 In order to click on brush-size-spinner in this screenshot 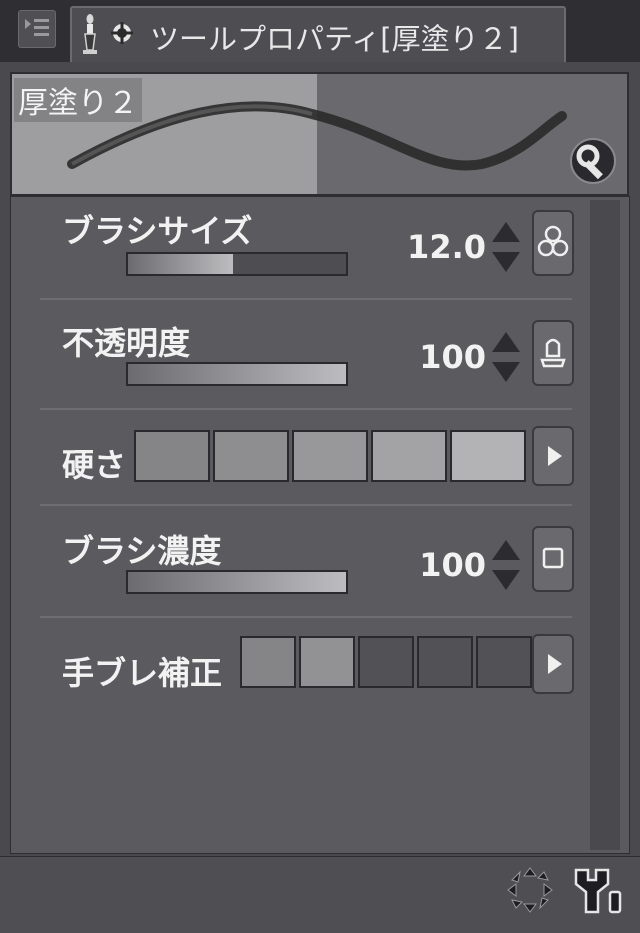, I will do `click(505, 248)`.